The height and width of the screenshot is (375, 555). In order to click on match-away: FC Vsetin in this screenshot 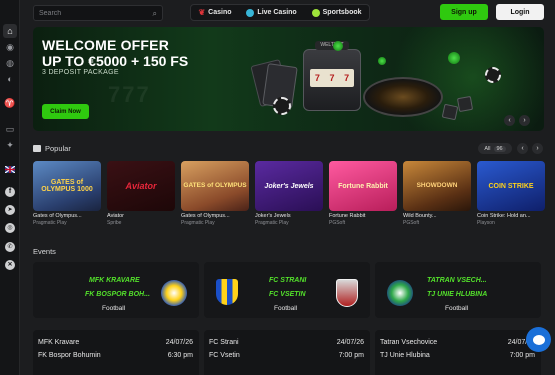, I will do `click(224, 355)`.